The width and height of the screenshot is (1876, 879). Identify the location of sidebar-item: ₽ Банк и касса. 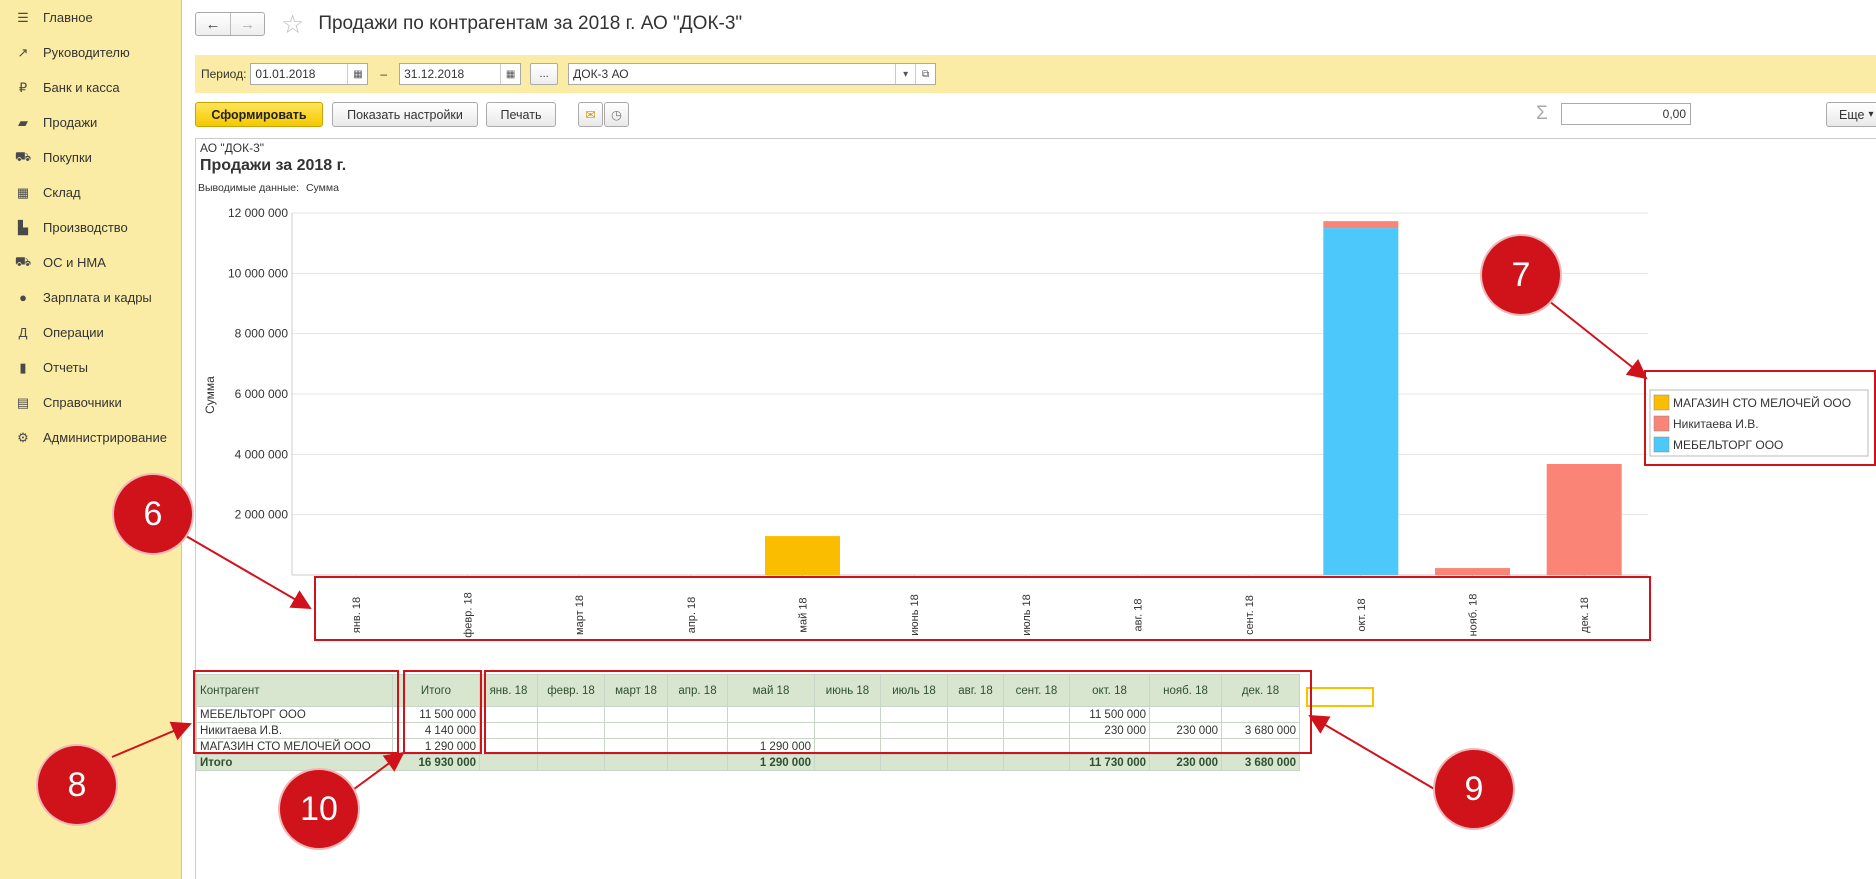
(90, 87).